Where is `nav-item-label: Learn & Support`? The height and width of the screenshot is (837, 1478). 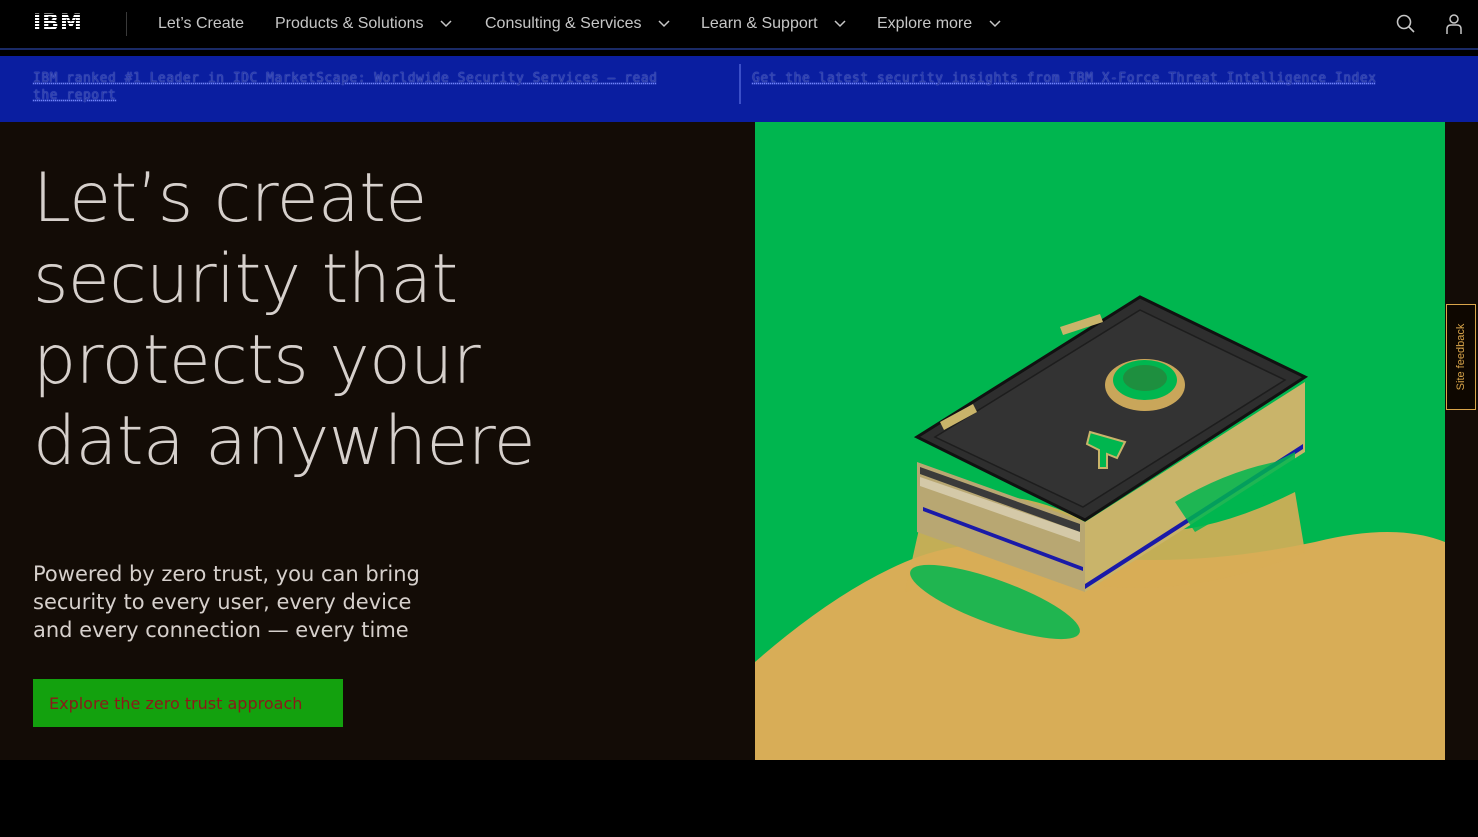
nav-item-label: Learn & Support is located at coordinates (759, 23).